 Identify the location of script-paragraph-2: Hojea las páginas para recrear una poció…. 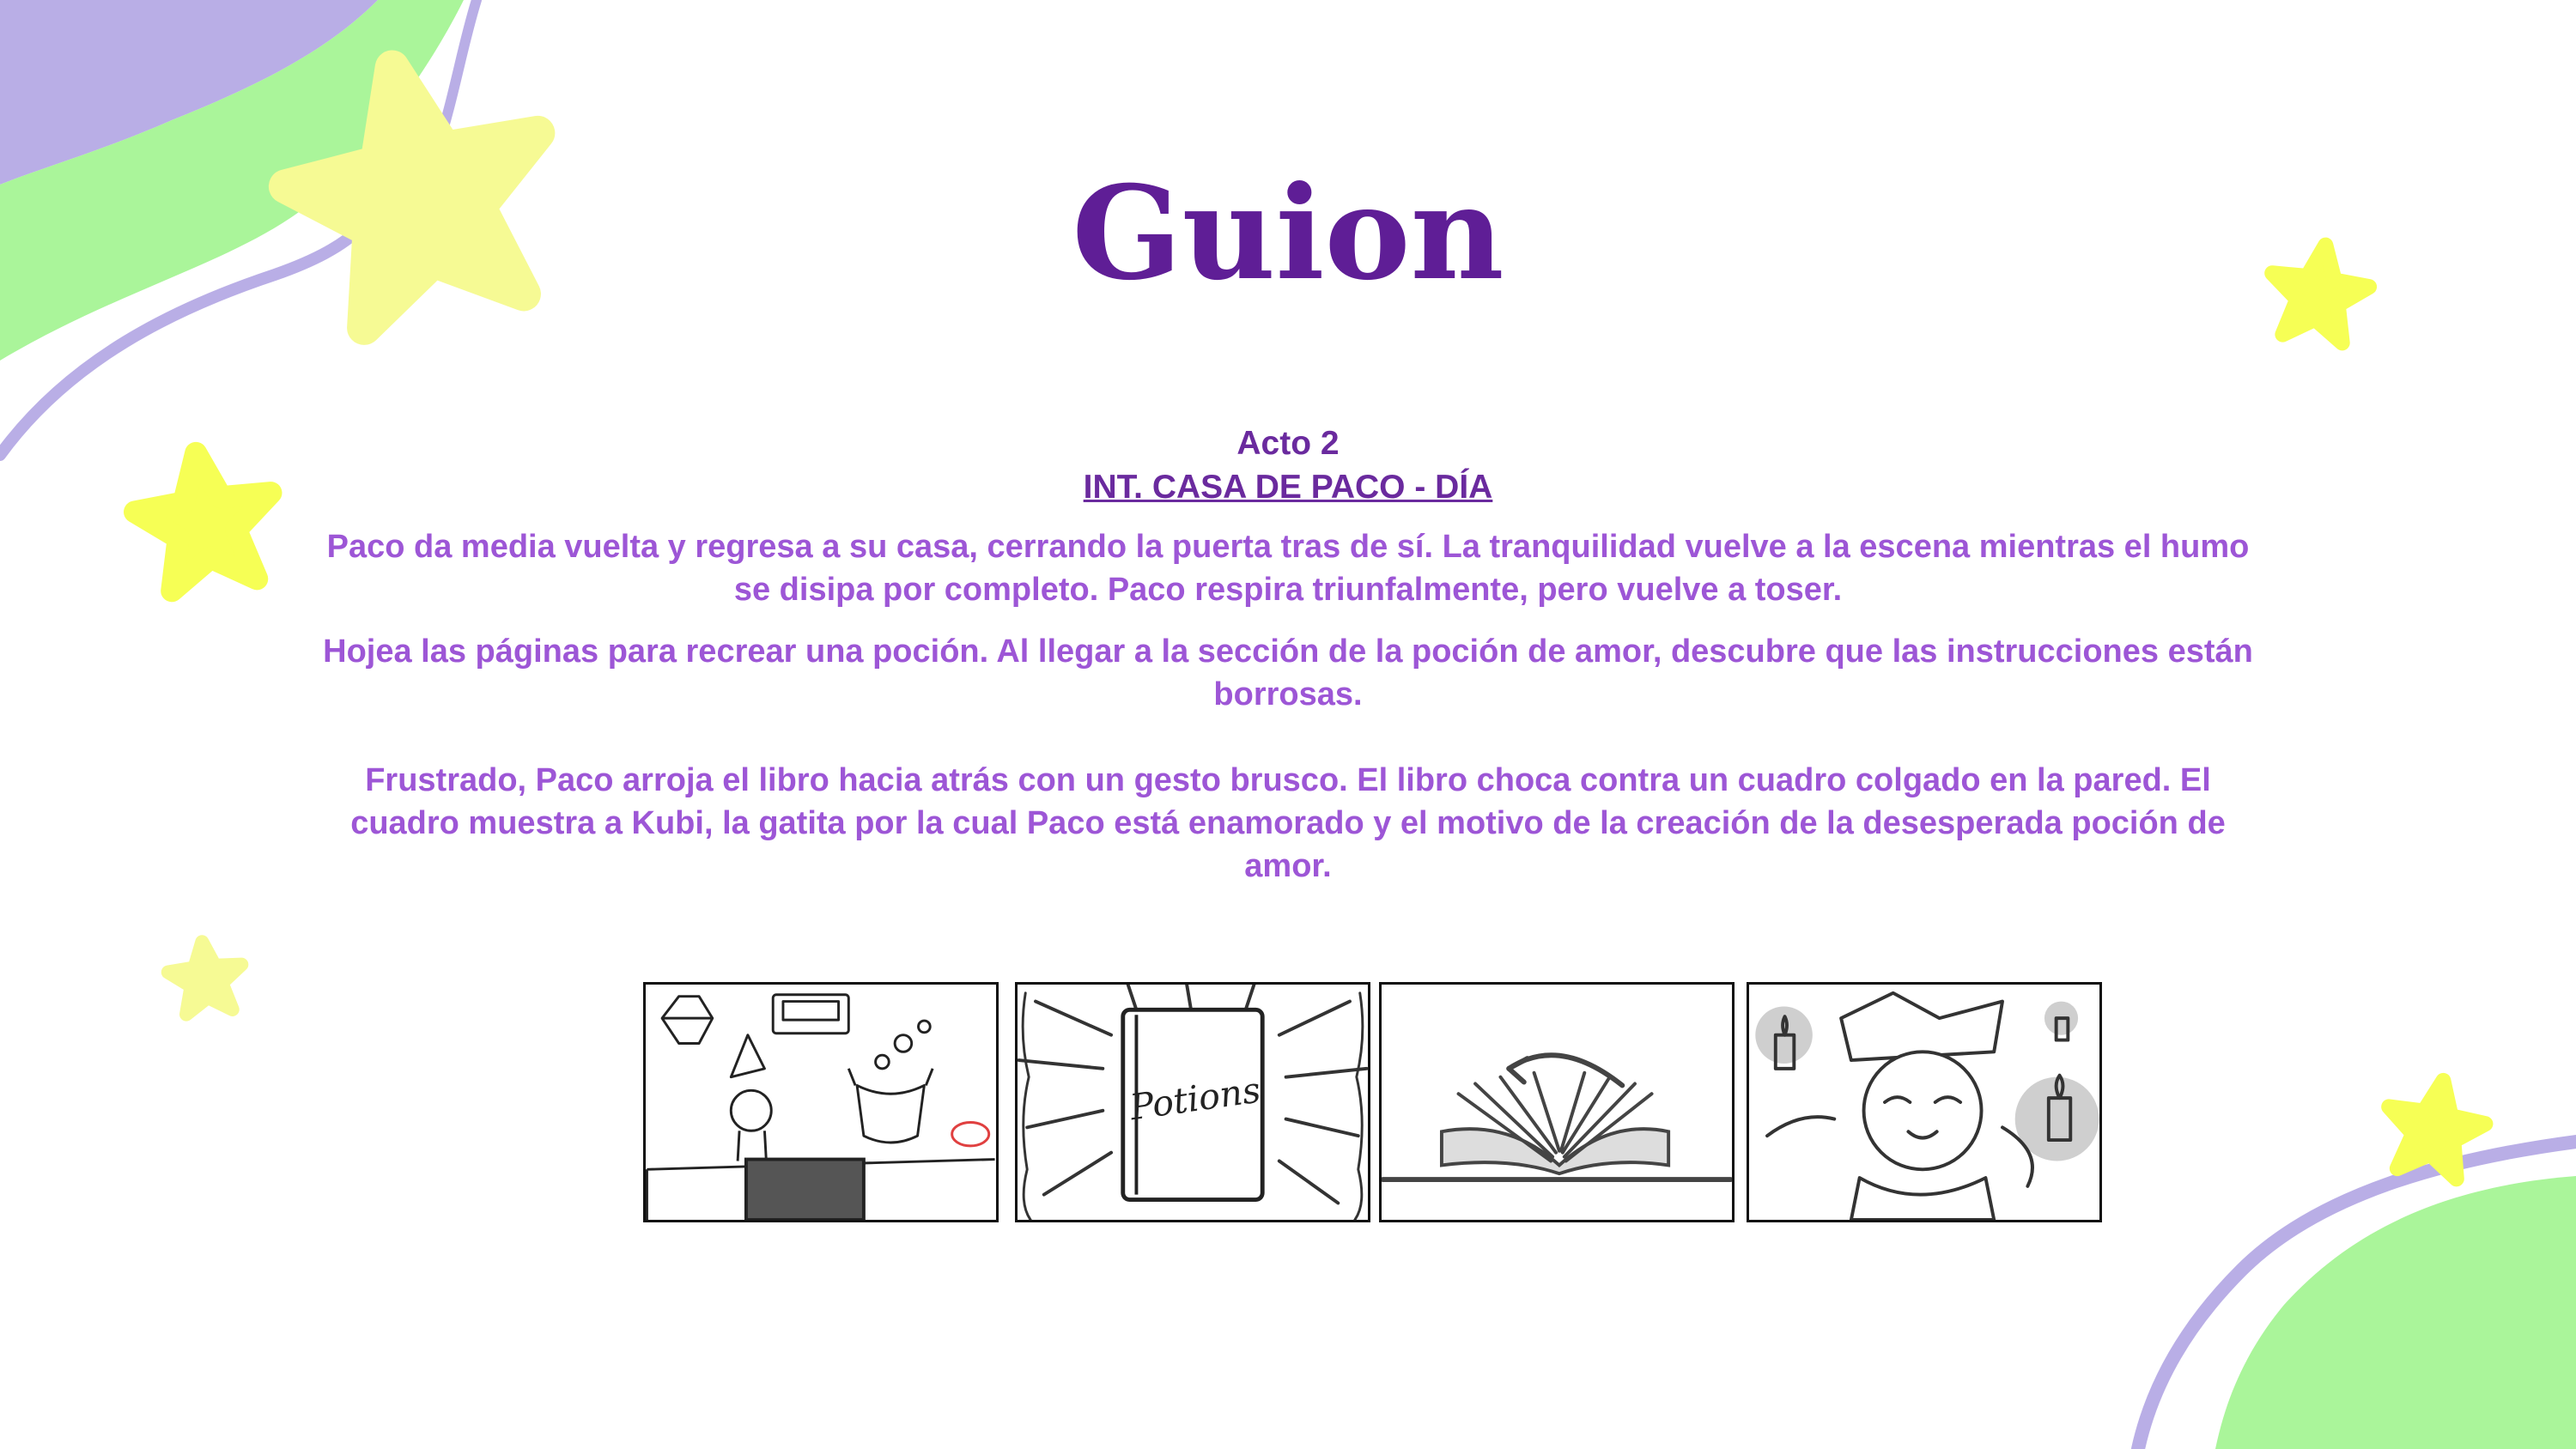
(1288, 673).